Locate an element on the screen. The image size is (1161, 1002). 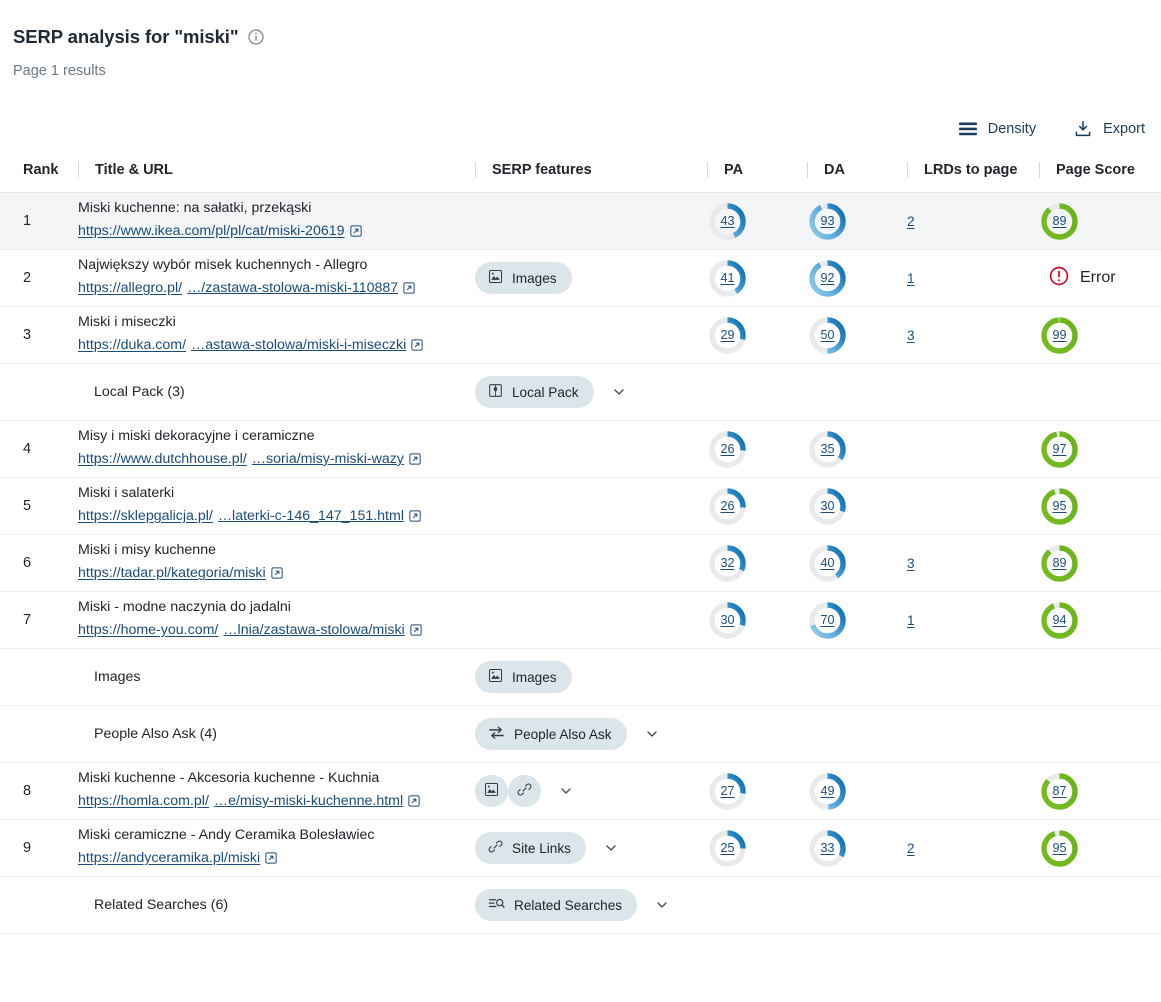
metric-gauge: 41 is located at coordinates (727, 278).